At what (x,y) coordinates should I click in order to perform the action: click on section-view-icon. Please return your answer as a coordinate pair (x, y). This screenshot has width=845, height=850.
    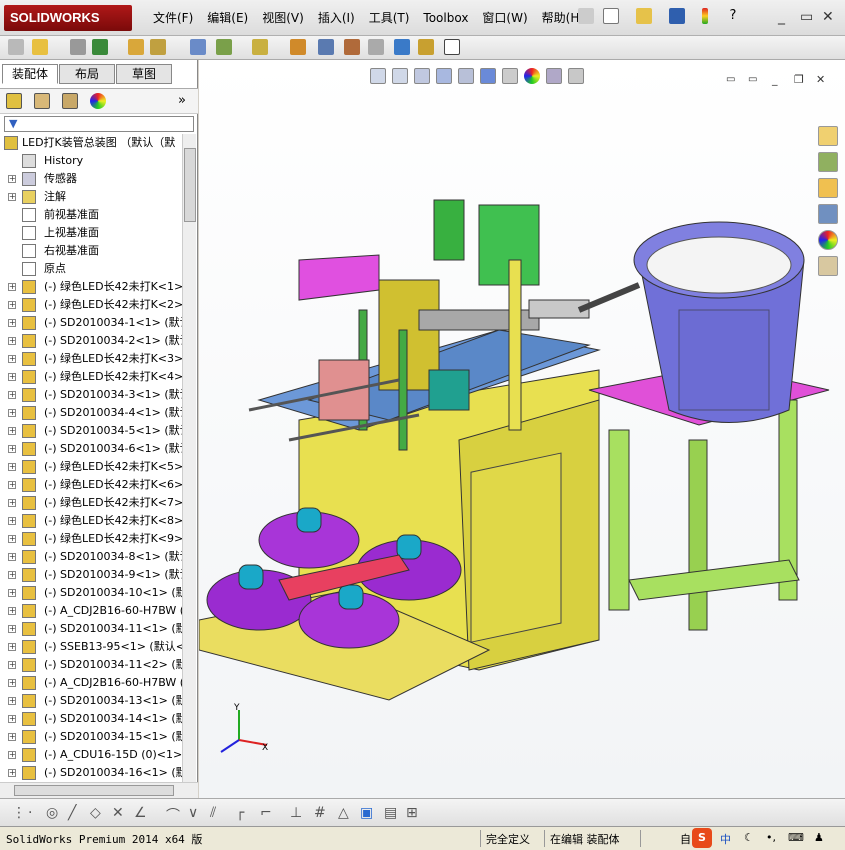
    Looking at the image, I should click on (444, 76).